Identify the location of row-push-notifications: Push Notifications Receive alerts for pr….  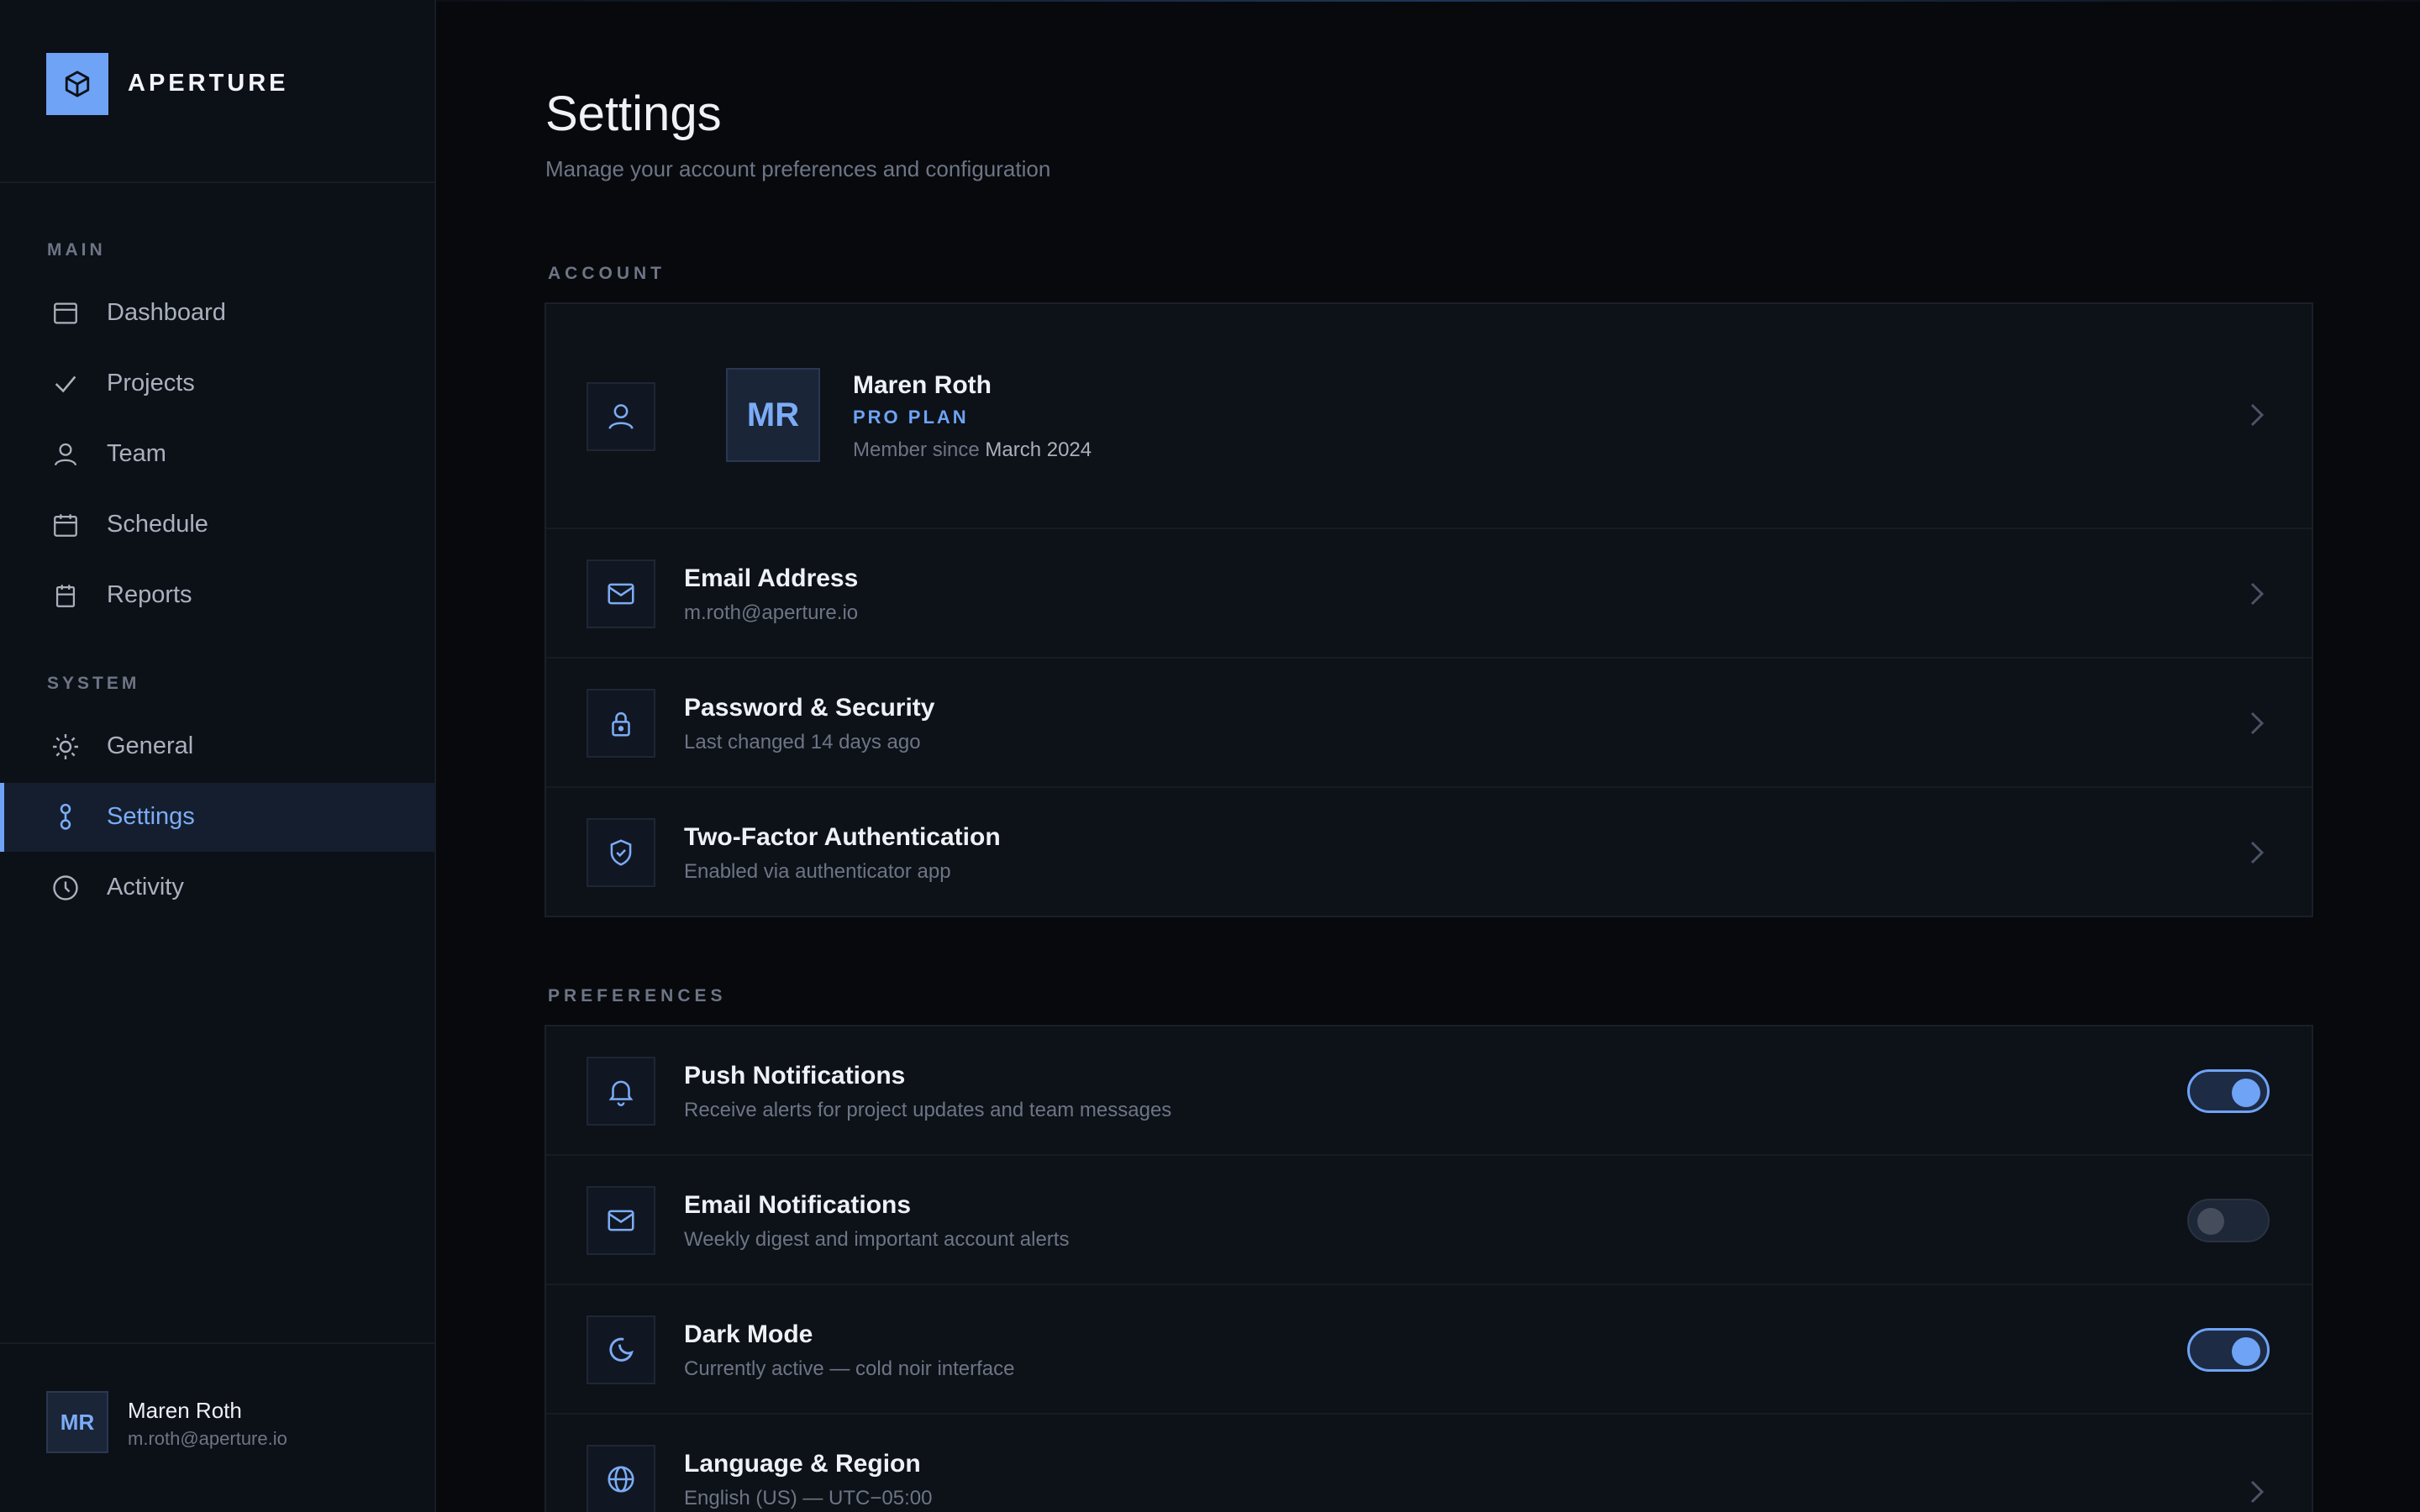
(1429, 1091).